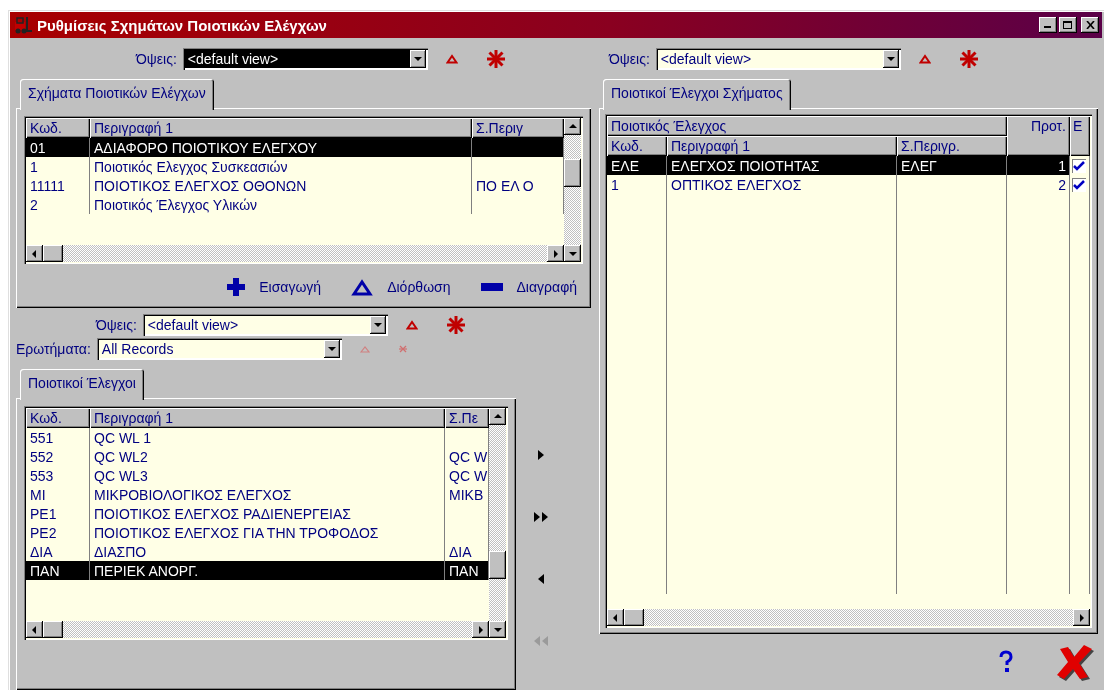 The height and width of the screenshot is (690, 1104). What do you see at coordinates (518, 128) in the screenshot?
I see `column-header: Σ.Περιγ` at bounding box center [518, 128].